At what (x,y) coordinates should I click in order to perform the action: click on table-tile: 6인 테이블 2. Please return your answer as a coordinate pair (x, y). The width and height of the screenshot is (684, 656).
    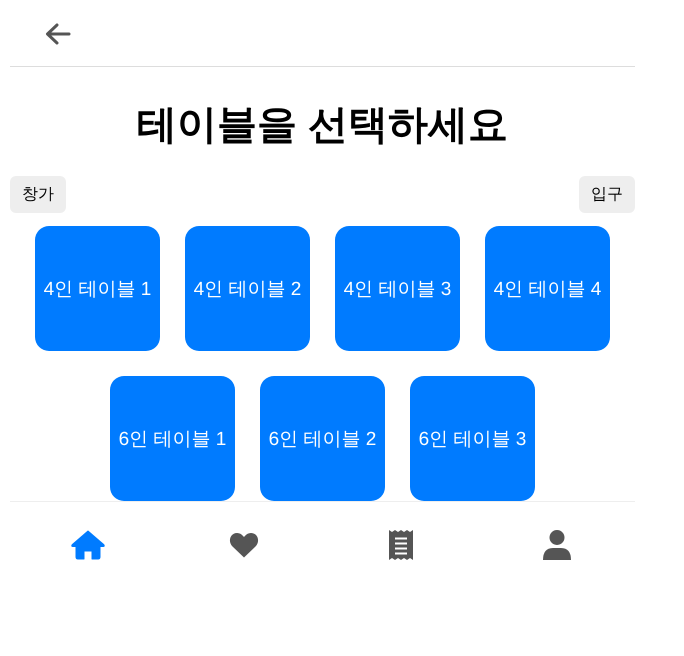
    Looking at the image, I should click on (322, 438).